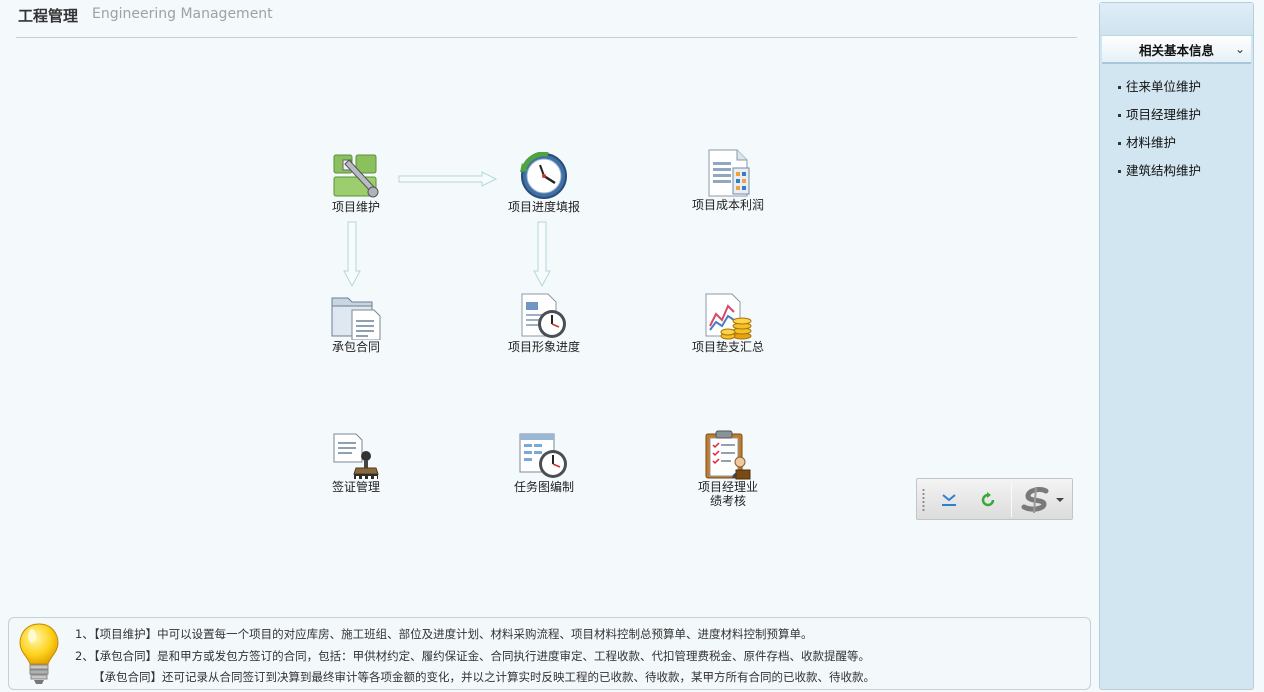 This screenshot has width=1264, height=692. Describe the element at coordinates (729, 173) in the screenshot. I see `report-chart-icon` at that location.